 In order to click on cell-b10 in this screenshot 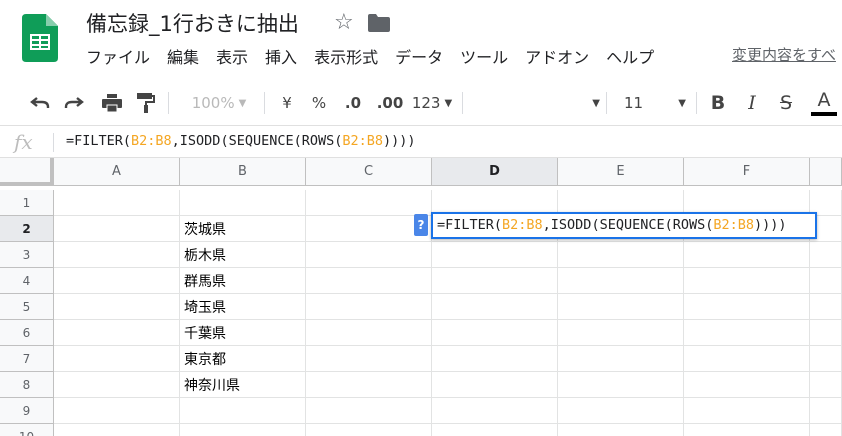, I will do `click(243, 430)`.